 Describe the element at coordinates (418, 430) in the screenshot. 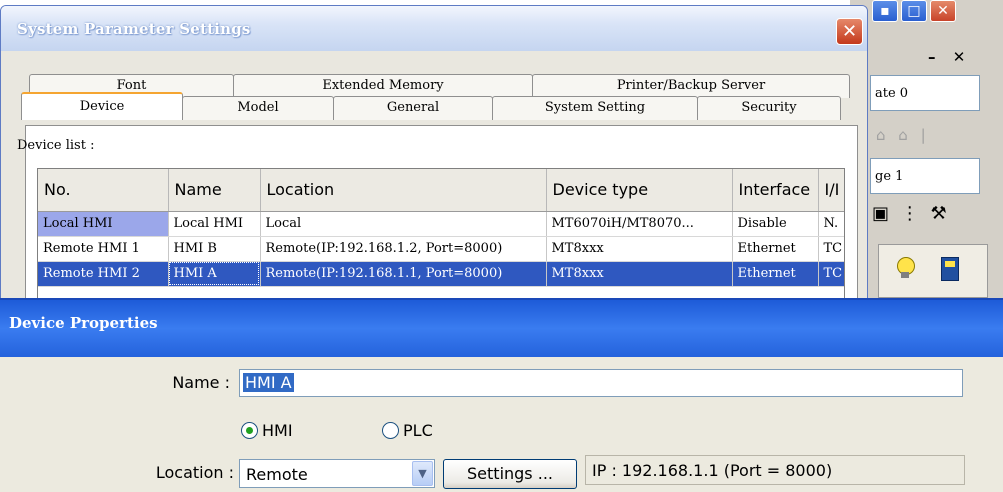

I see `radio-plc-label: PLC` at that location.